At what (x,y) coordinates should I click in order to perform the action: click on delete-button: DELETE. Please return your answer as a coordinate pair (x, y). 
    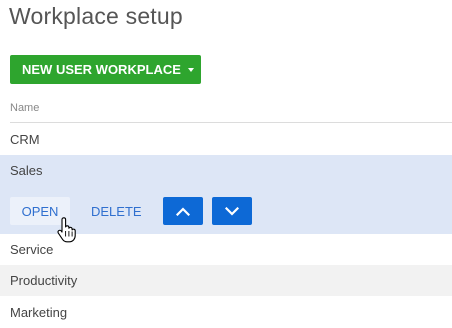
    Looking at the image, I should click on (116, 211).